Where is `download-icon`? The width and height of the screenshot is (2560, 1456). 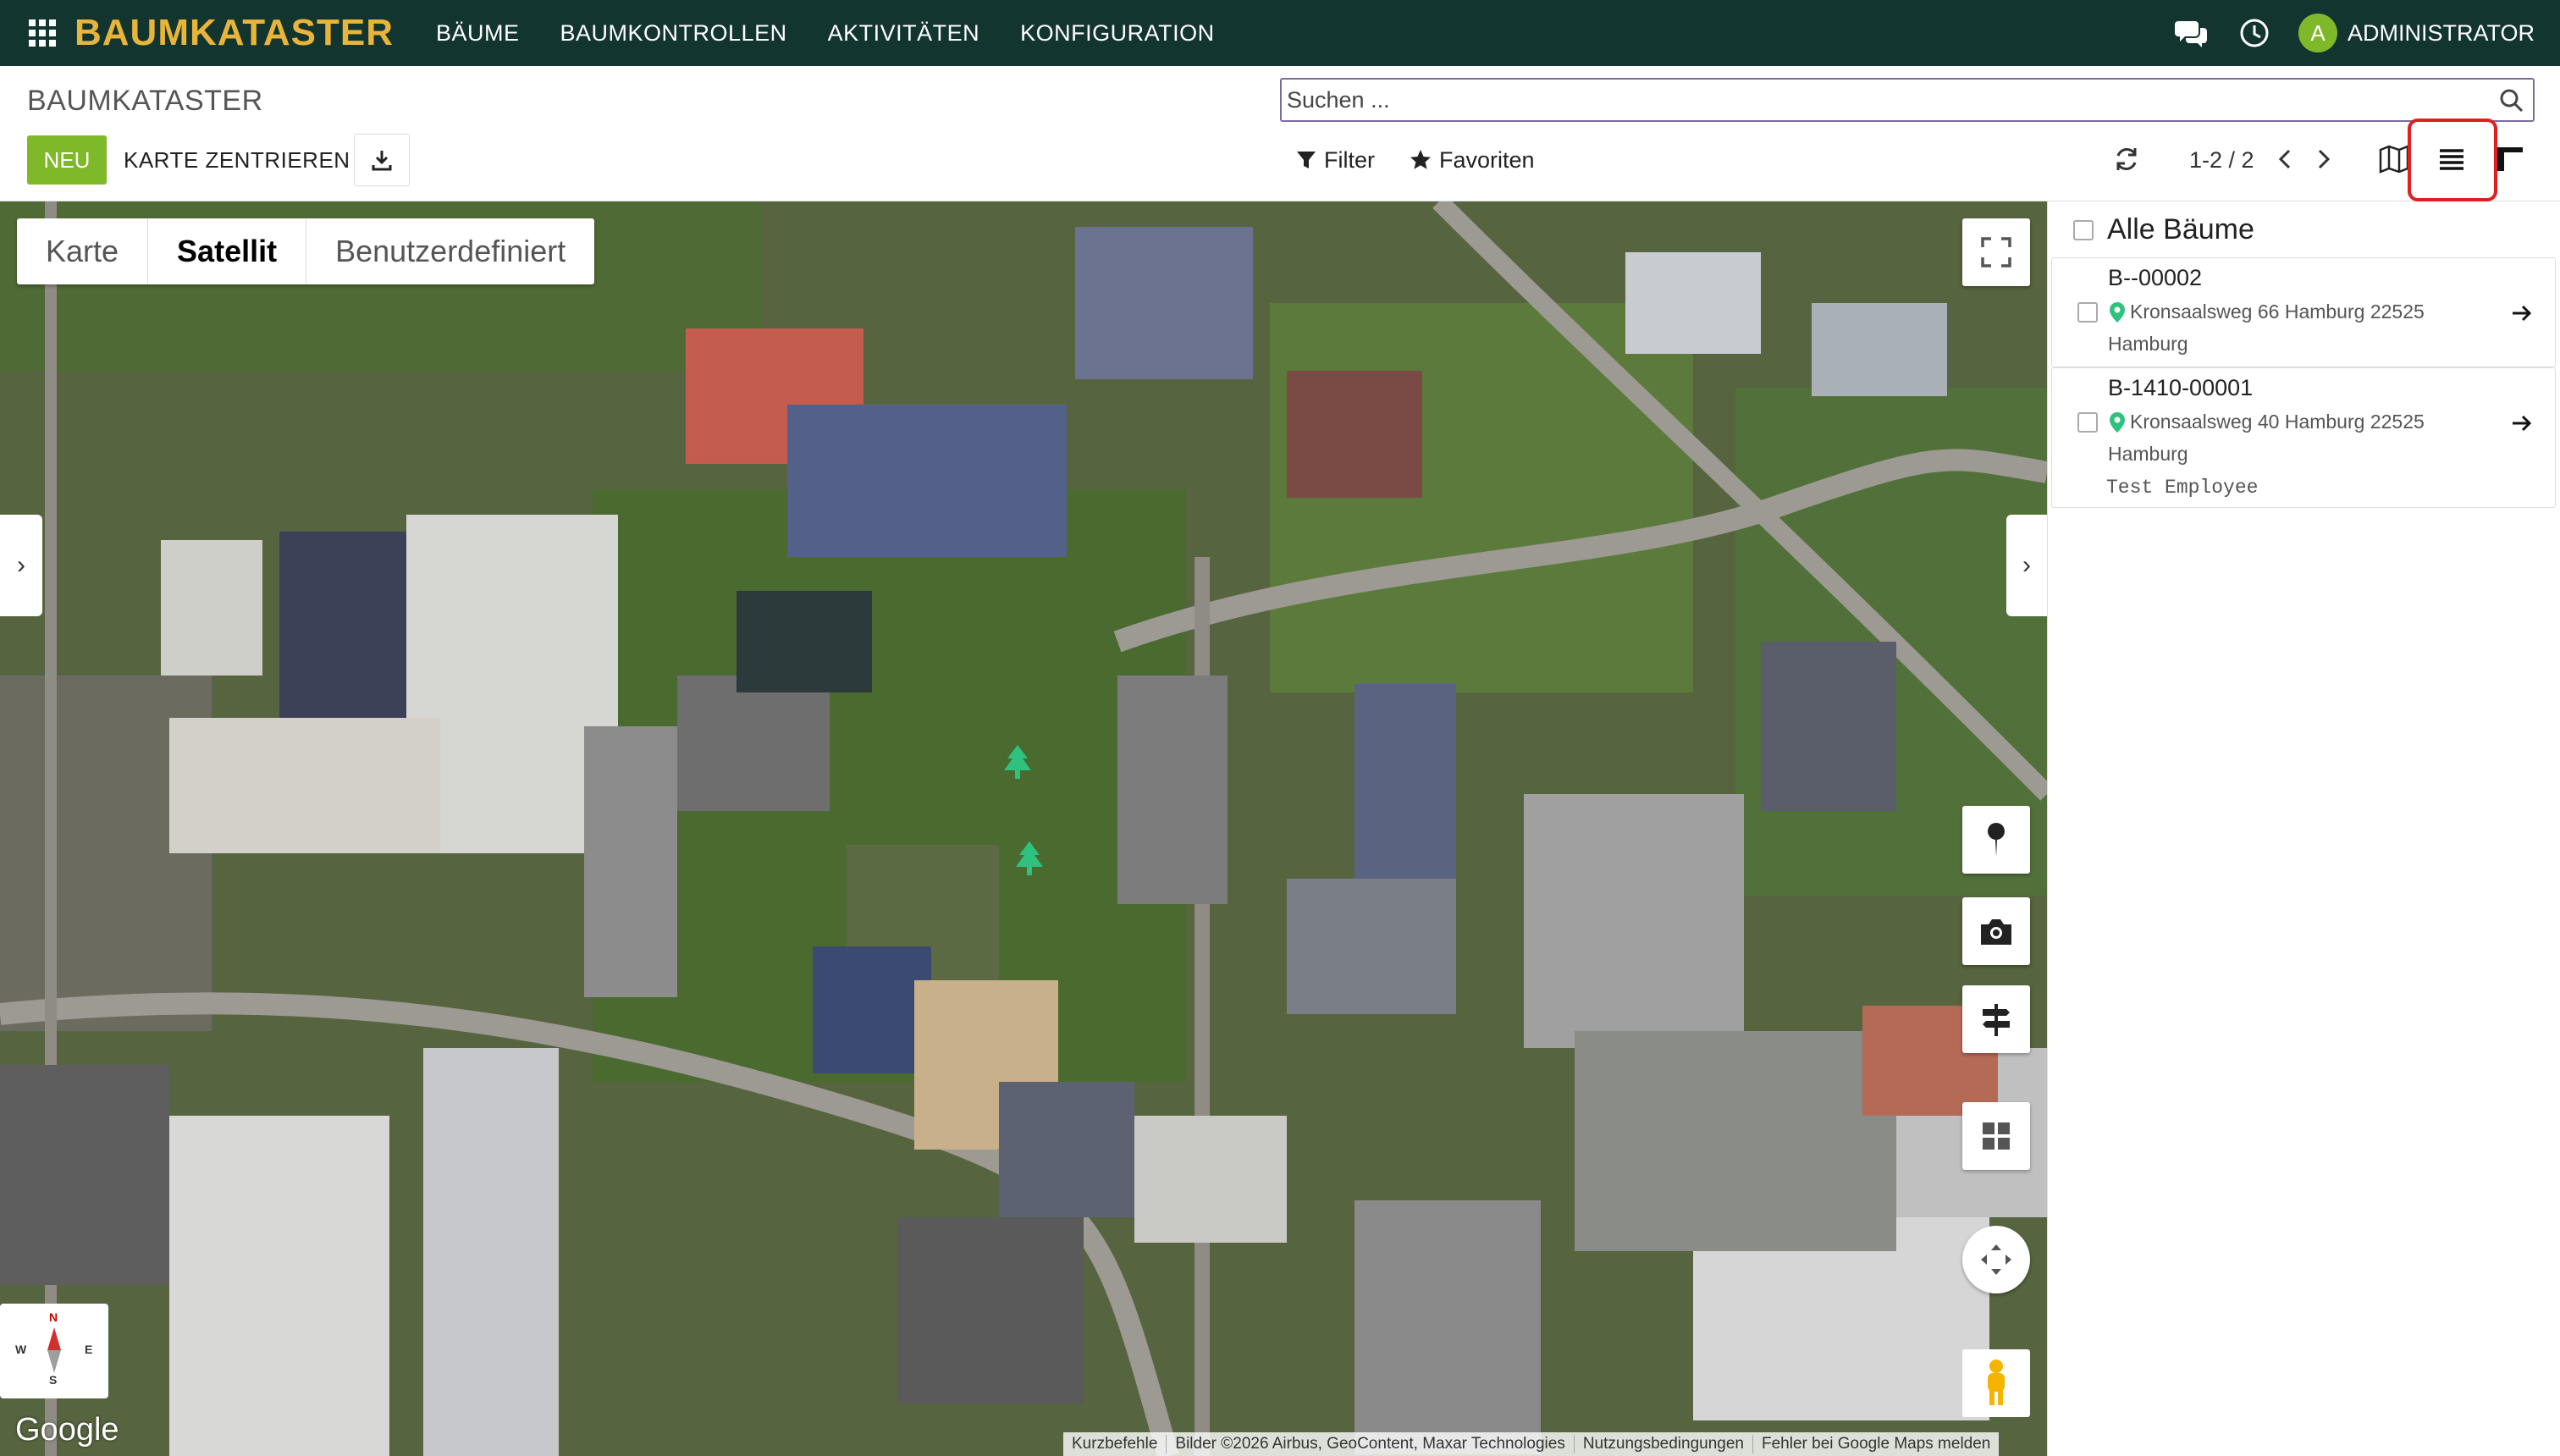
download-icon is located at coordinates (382, 161).